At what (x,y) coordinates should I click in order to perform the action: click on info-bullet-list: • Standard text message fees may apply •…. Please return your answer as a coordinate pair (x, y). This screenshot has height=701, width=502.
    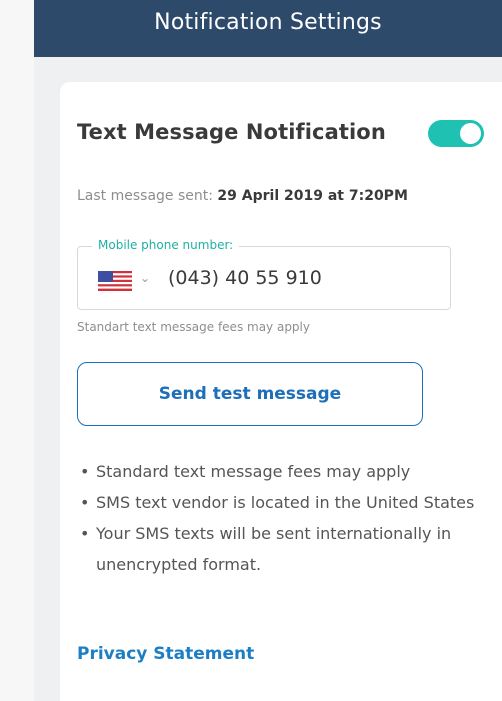
    Looking at the image, I should click on (287, 518).